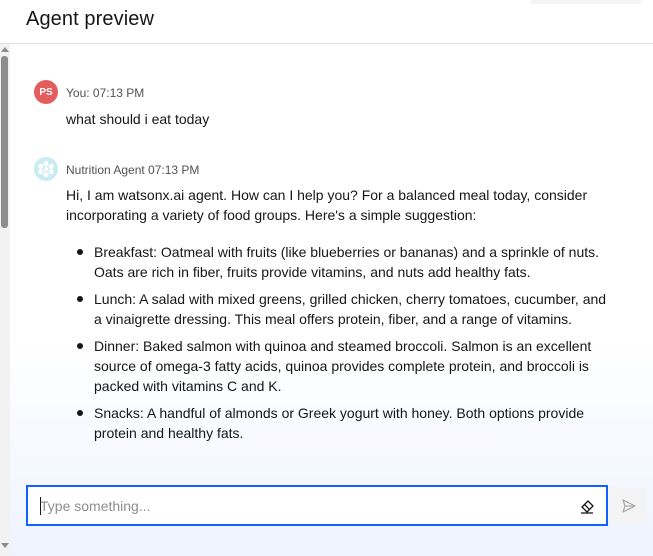 Image resolution: width=653 pixels, height=556 pixels. Describe the element at coordinates (5, 545) in the screenshot. I see `scroll-down-arrow-icon` at that location.